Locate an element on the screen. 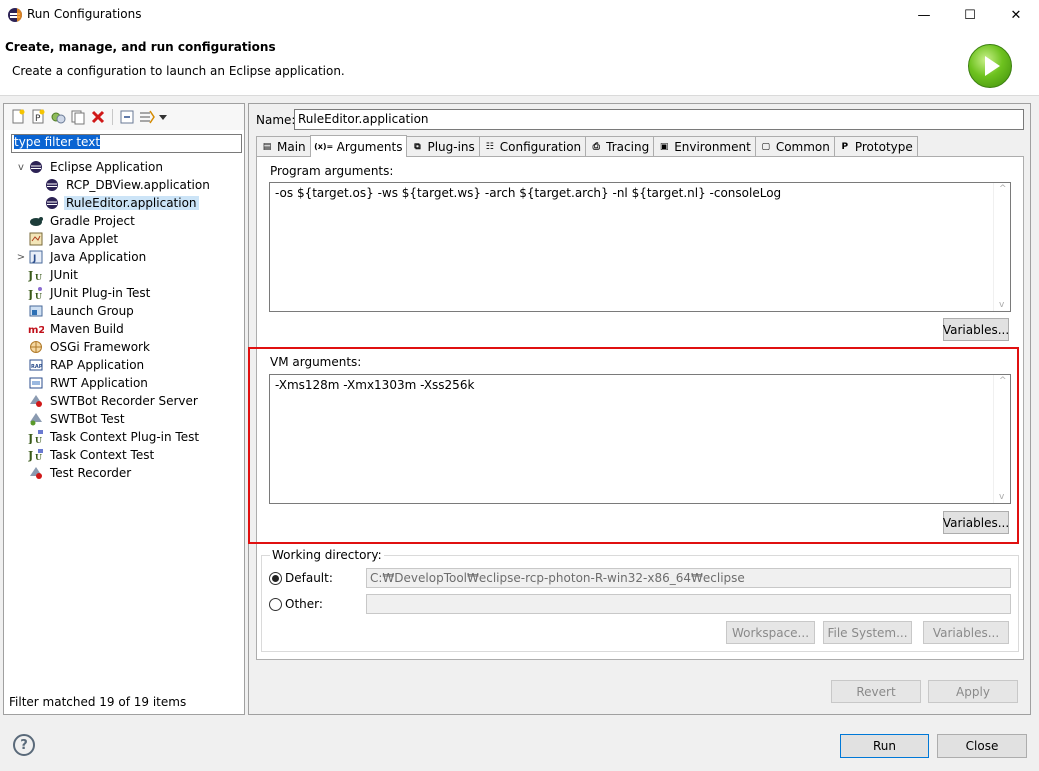 The height and width of the screenshot is (771, 1039). tree-item-label: Launch Group is located at coordinates (92, 311).